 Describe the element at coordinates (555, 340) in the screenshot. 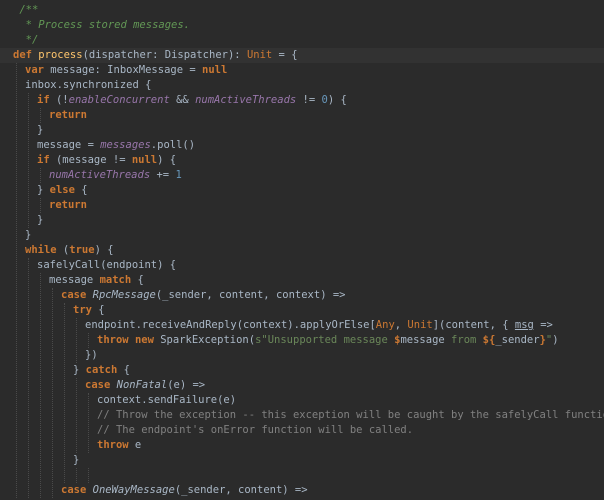

I see `code-token: )` at that location.